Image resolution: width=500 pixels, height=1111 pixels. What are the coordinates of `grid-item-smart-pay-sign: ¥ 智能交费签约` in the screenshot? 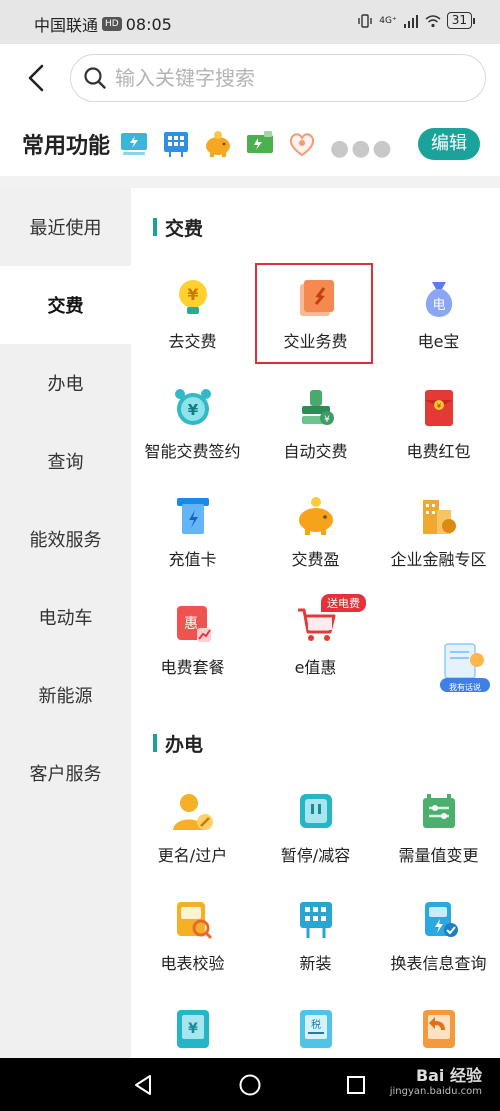 It's located at (192, 424).